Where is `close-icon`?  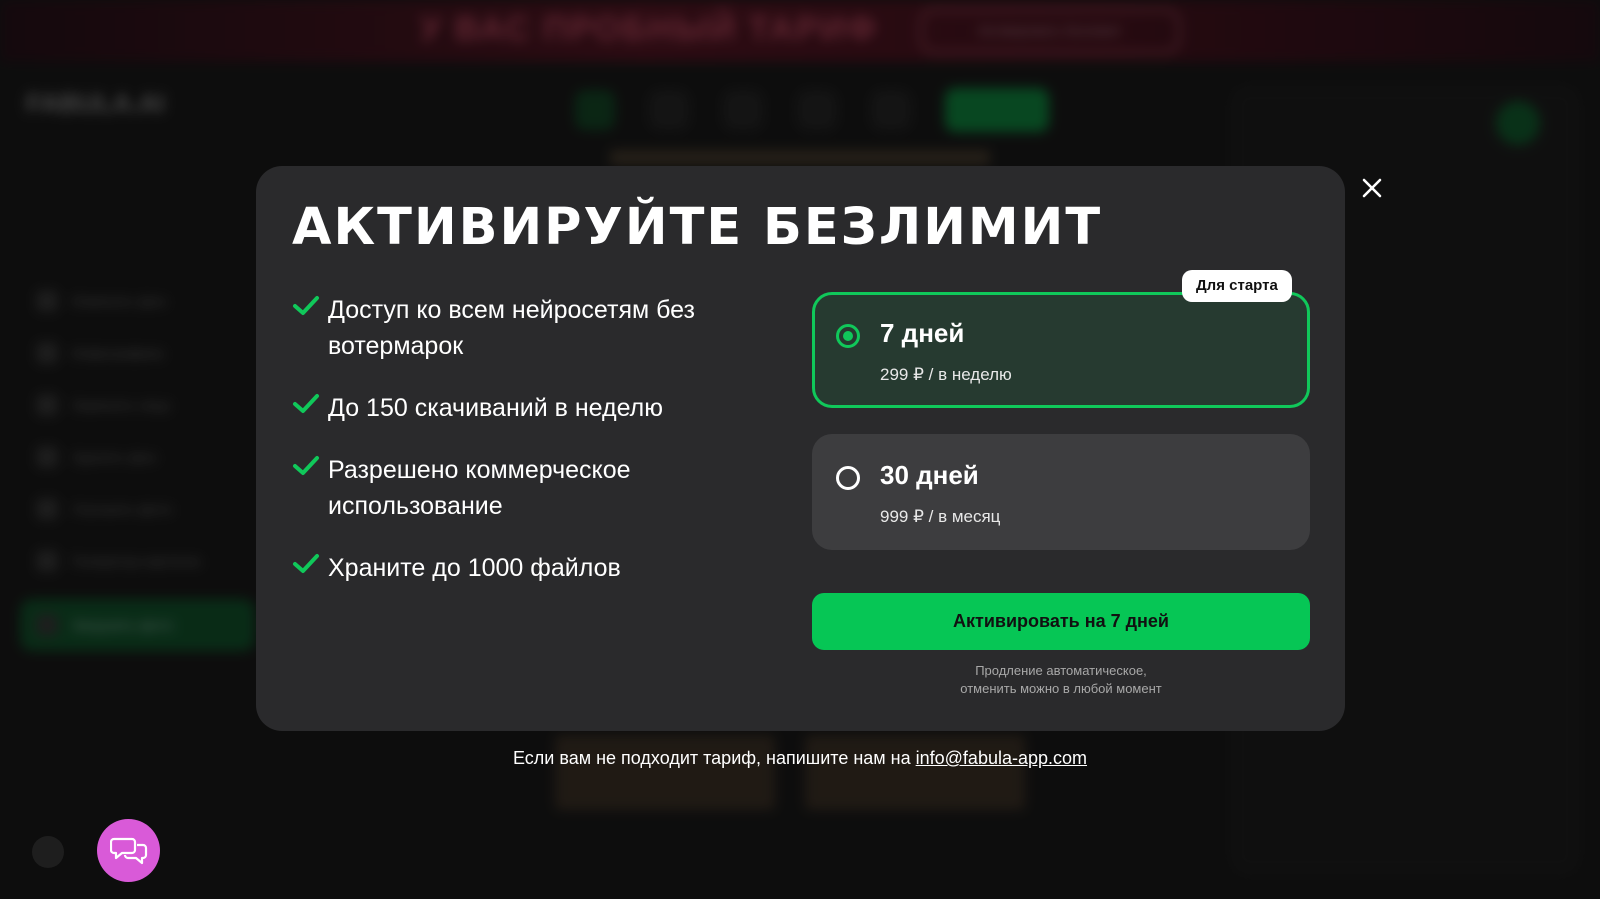 close-icon is located at coordinates (1372, 188).